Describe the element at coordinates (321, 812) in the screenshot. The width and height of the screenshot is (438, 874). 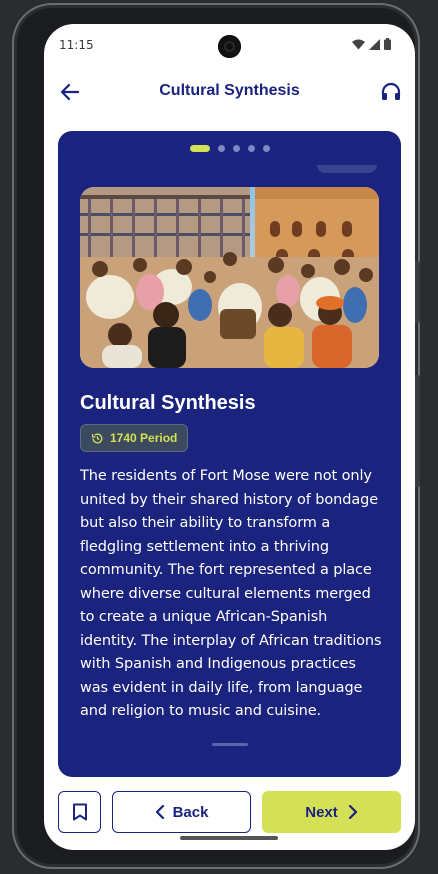
I see `next-button-label: Next` at that location.